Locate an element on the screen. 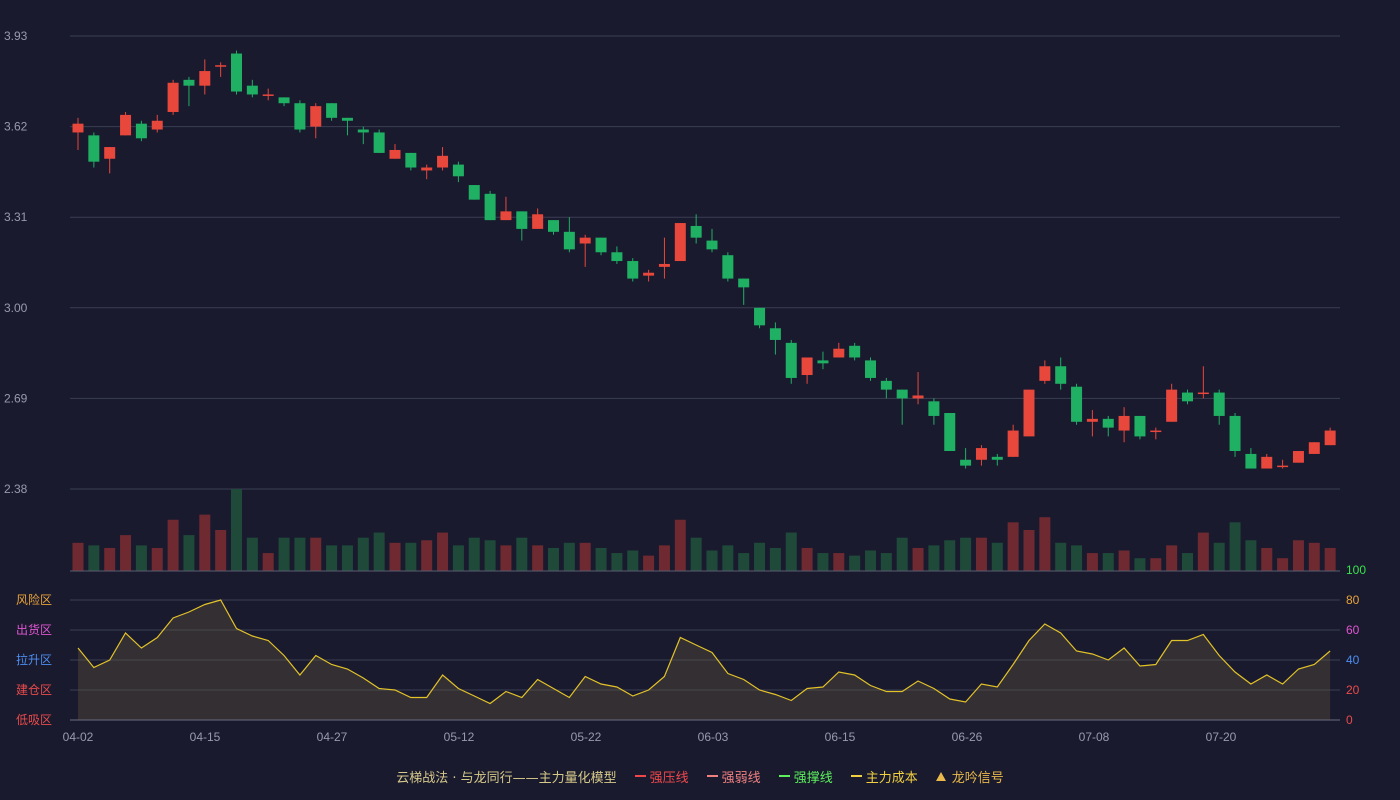  legend-item-strong-pressure: 强压线 is located at coordinates (661, 776).